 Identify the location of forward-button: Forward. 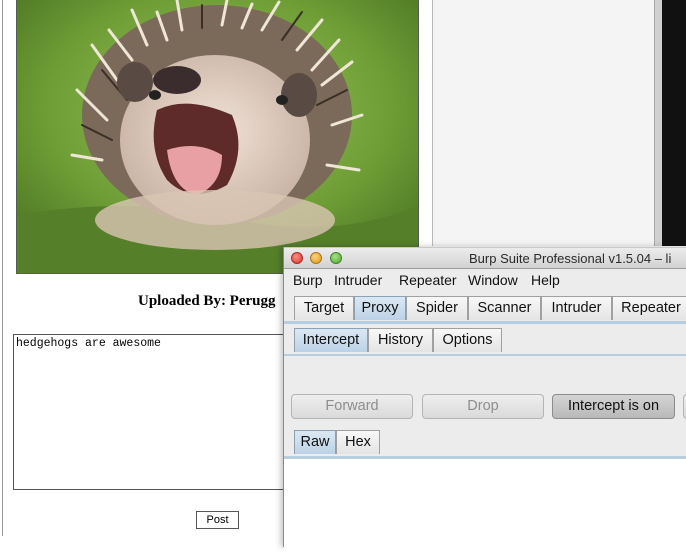
(352, 406).